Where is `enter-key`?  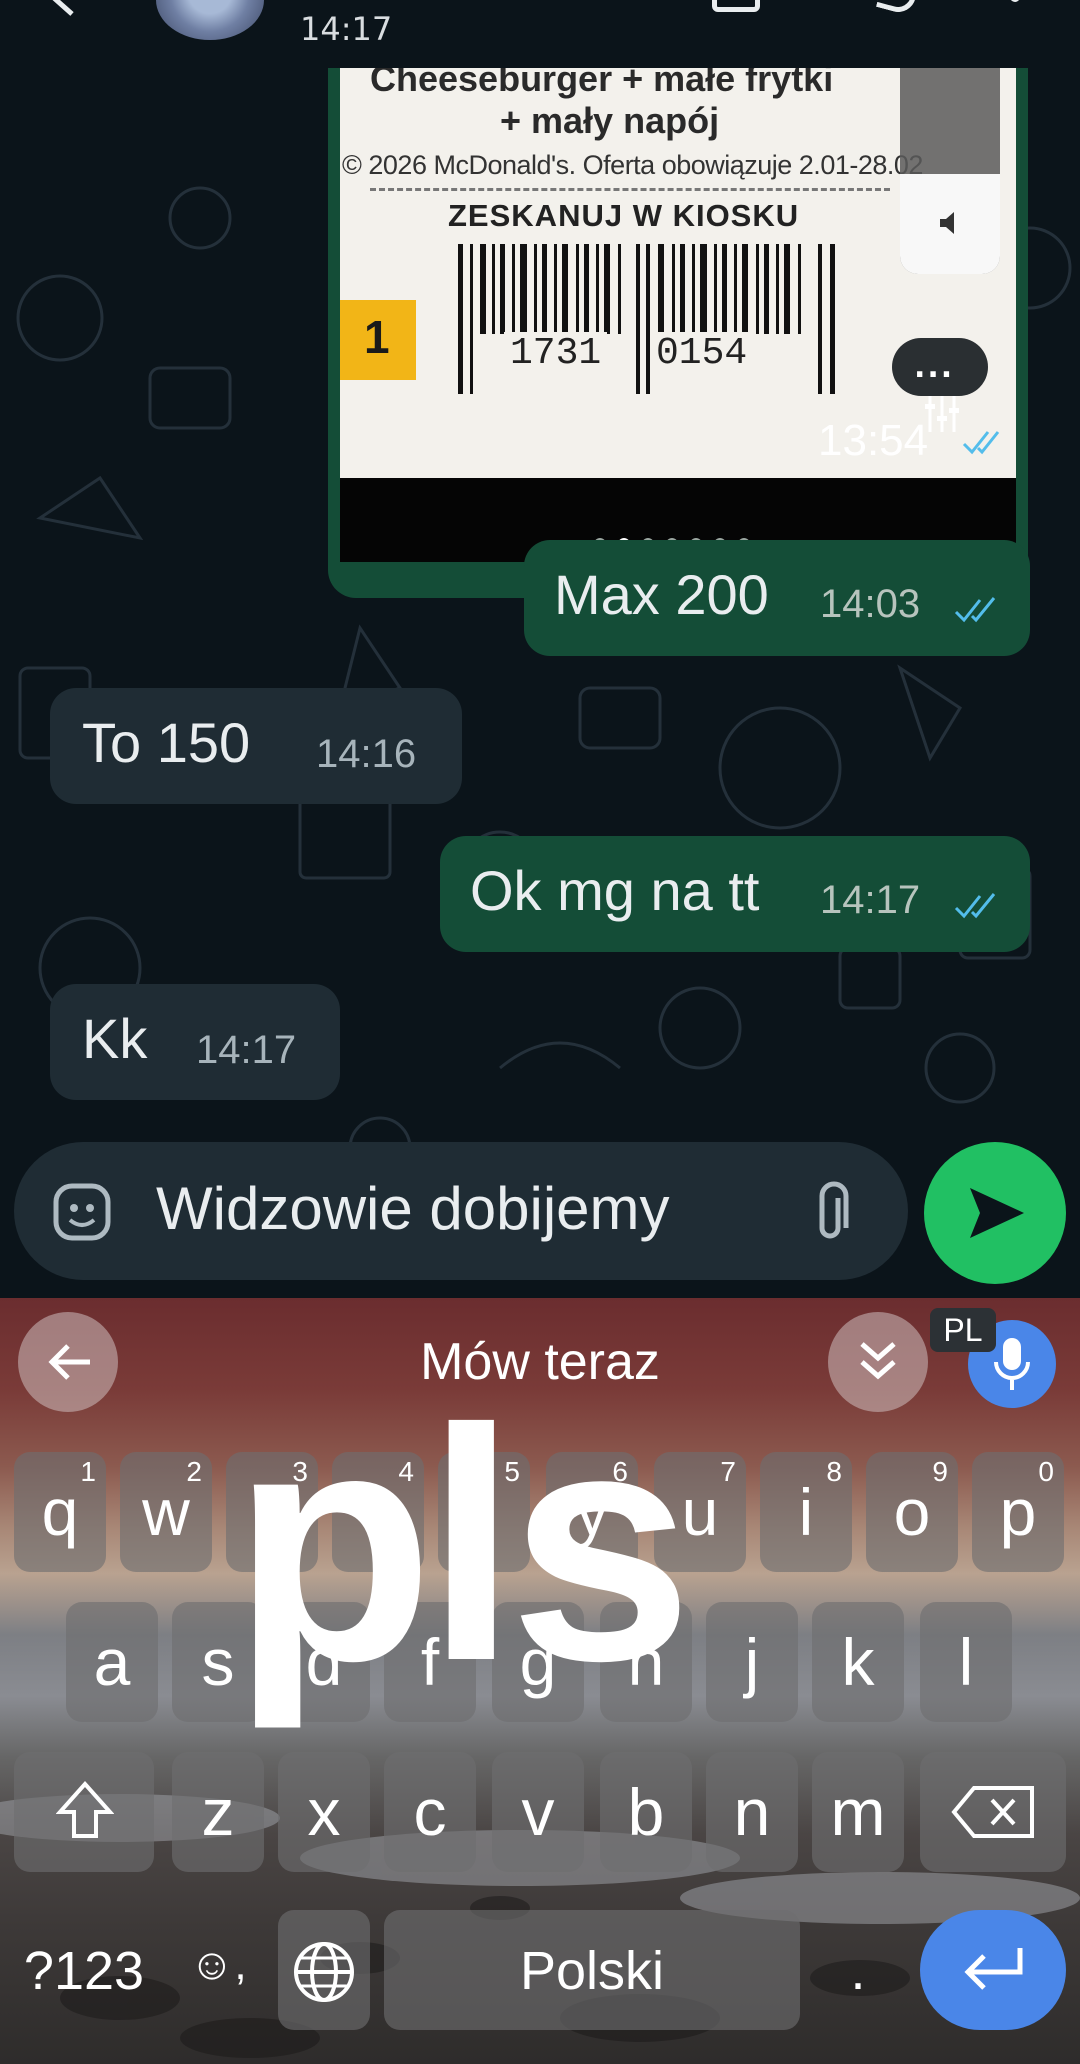
enter-key is located at coordinates (993, 1970).